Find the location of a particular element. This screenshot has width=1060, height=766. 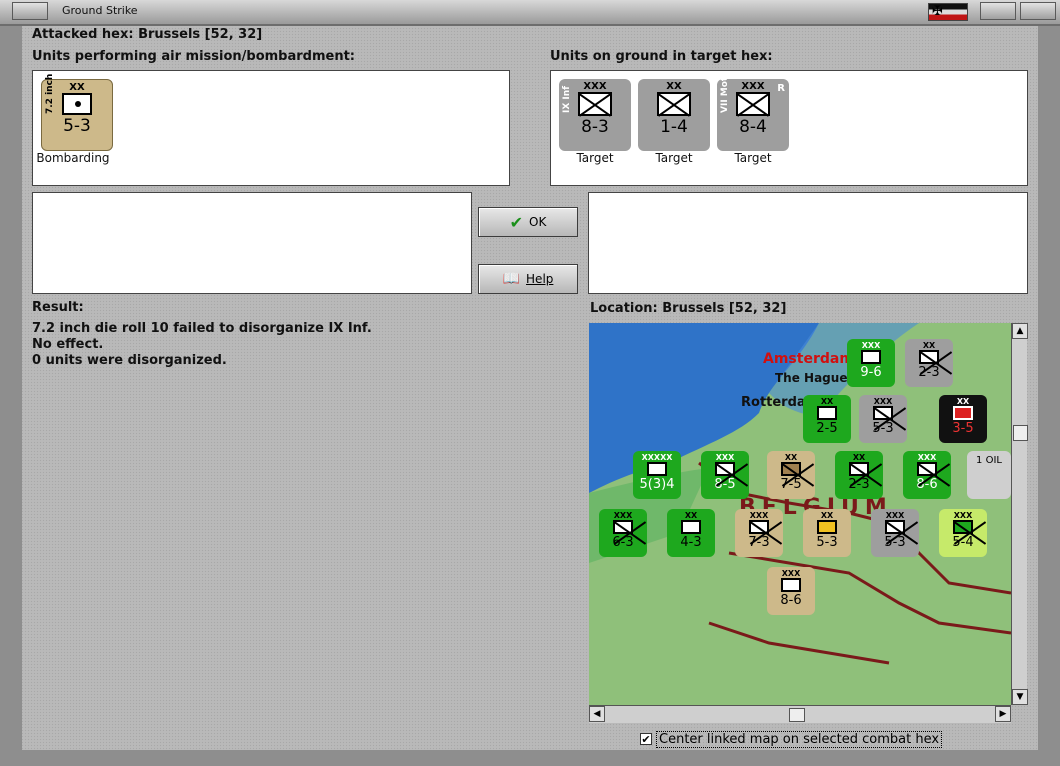

nation-flag-icon is located at coordinates (948, 12).